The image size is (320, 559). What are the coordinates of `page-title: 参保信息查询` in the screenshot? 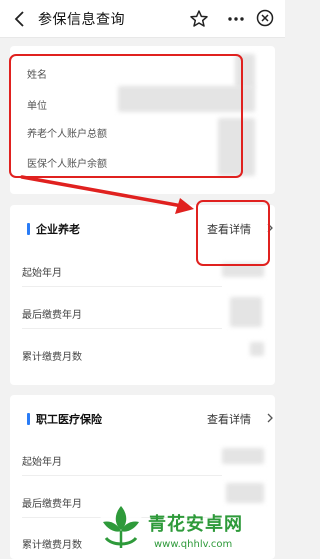 It's located at (81, 20).